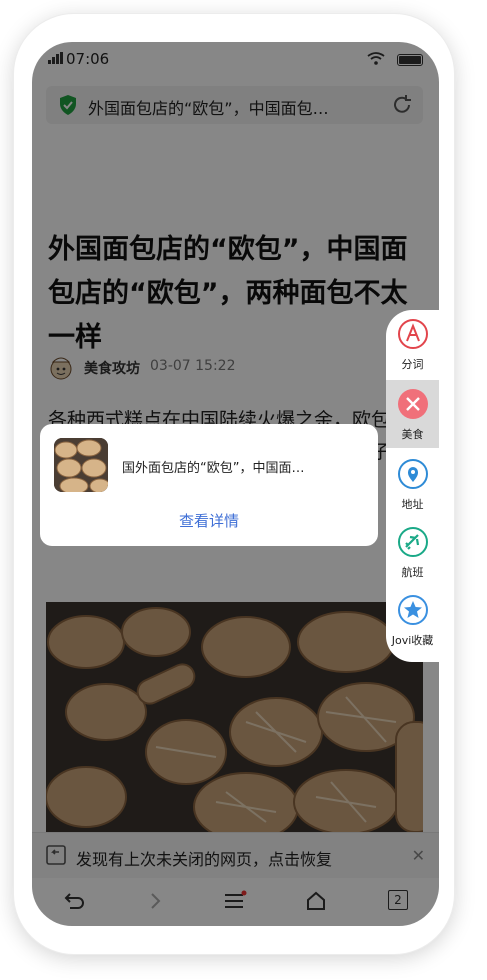 This screenshot has width=487, height=980. I want to click on airplane-icon, so click(413, 542).